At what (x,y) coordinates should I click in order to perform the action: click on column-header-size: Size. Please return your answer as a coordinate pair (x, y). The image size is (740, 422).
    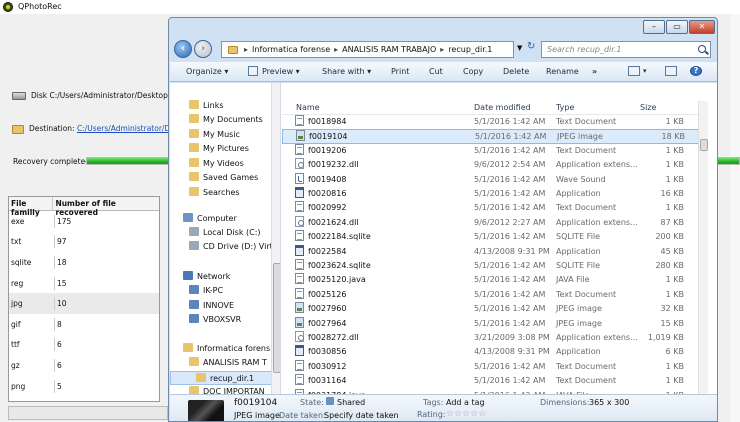
    Looking at the image, I should click on (648, 107).